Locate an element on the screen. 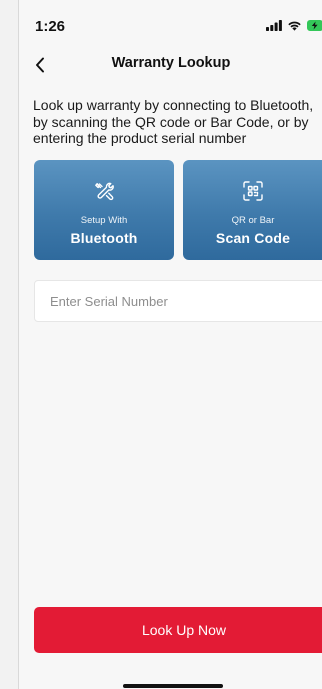 The height and width of the screenshot is (689, 322). serial-number-field is located at coordinates (178, 301).